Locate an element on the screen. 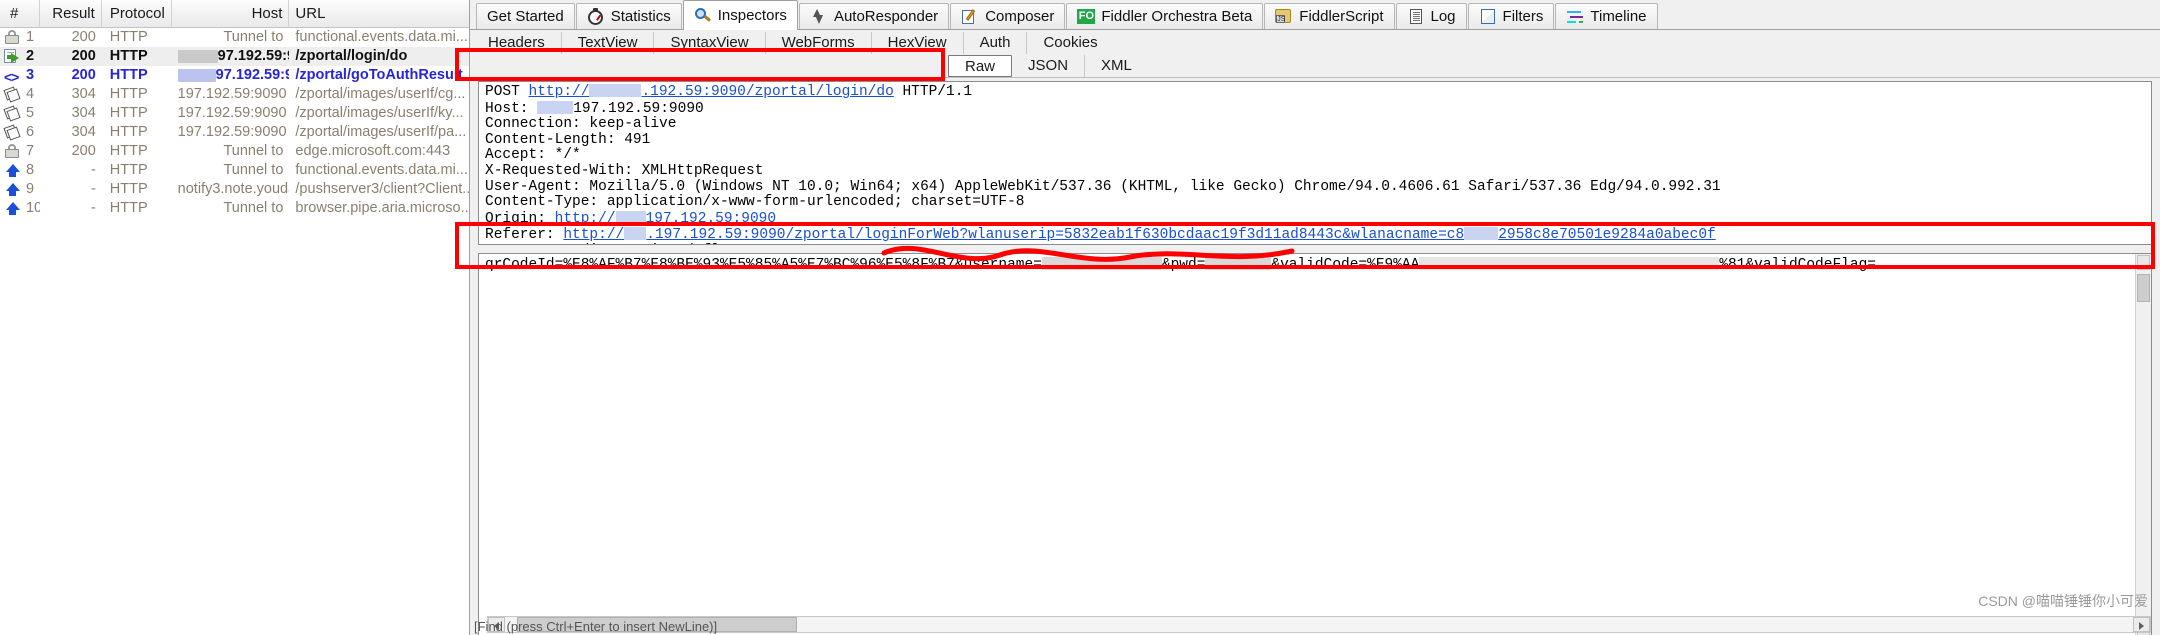  tab-label: Log is located at coordinates (1443, 16).